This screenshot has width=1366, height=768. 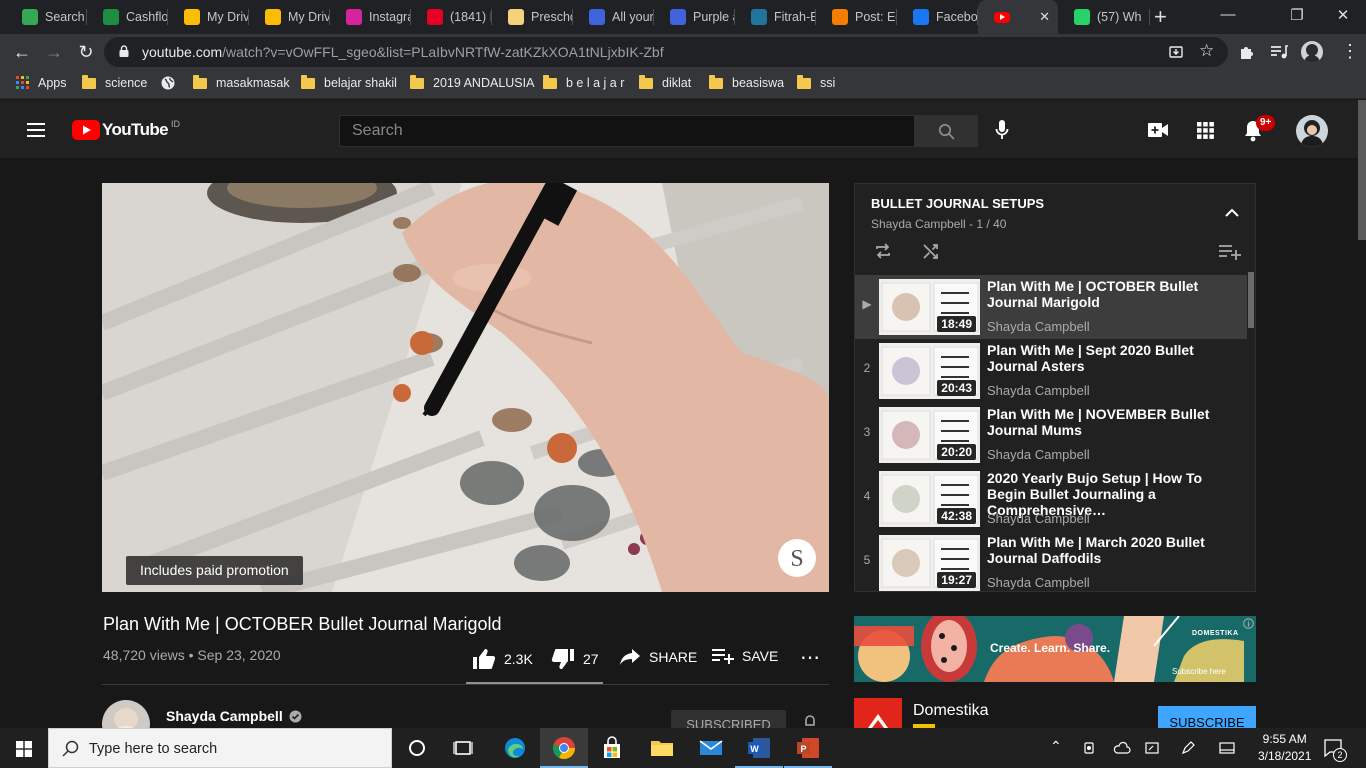 I want to click on extensions-puzzle-icon, so click(x=1247, y=52).